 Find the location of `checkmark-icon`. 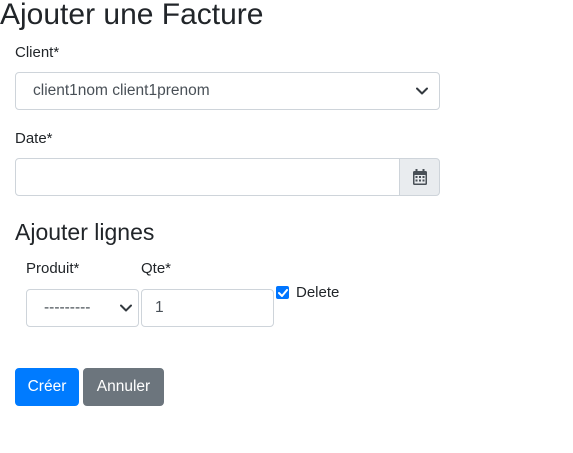

checkmark-icon is located at coordinates (282, 292).